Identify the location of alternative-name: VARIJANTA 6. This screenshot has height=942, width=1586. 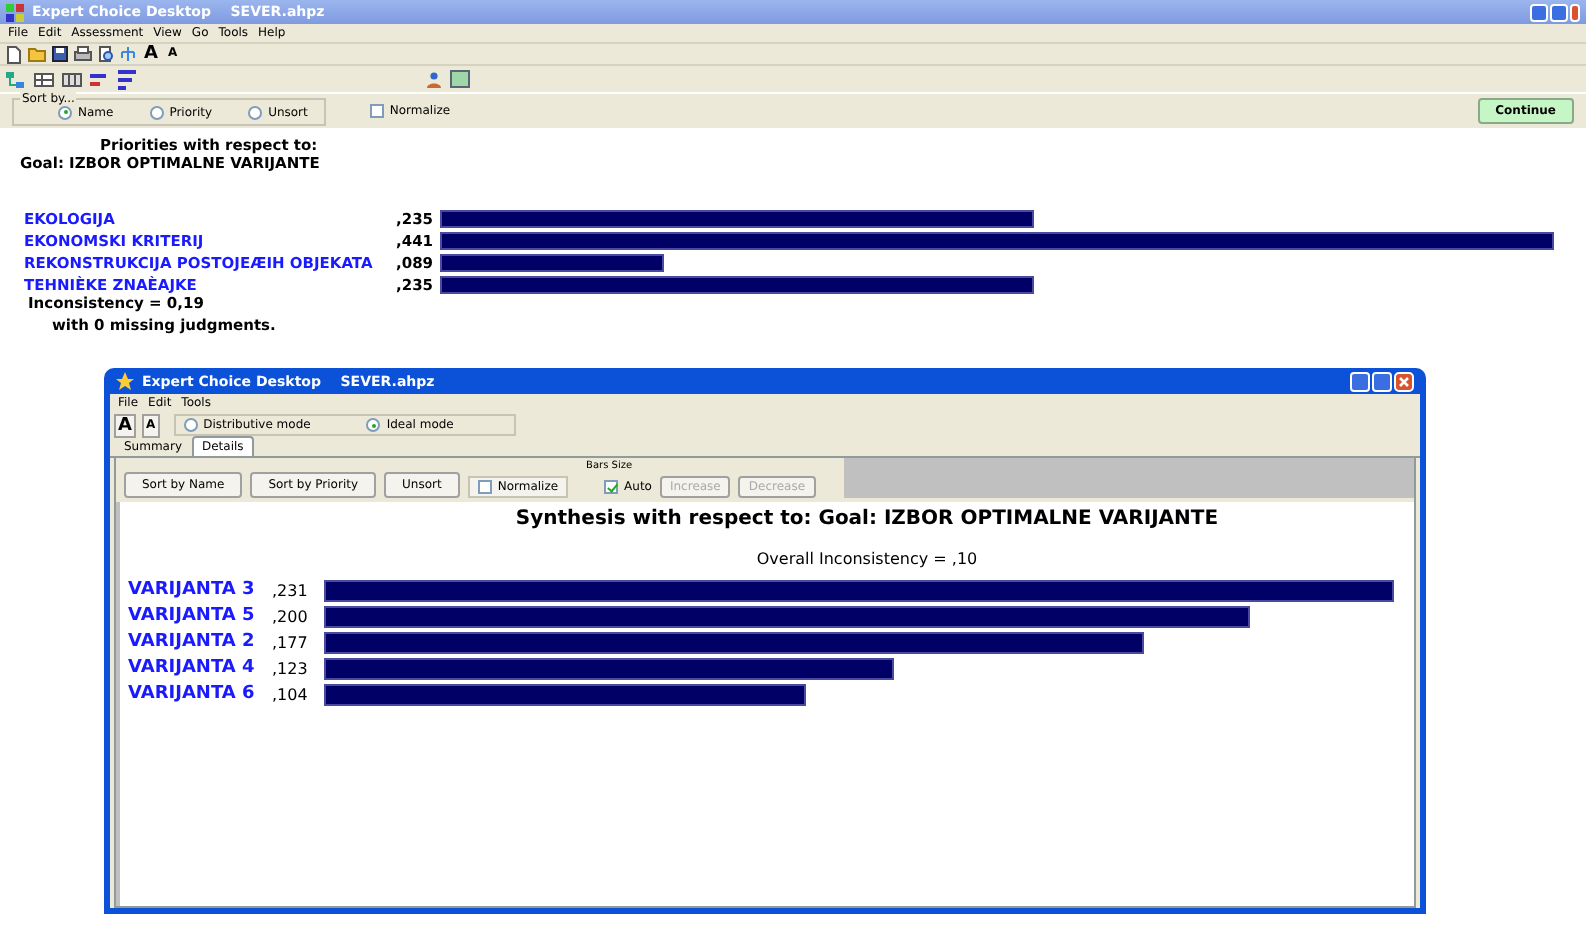
(200, 694).